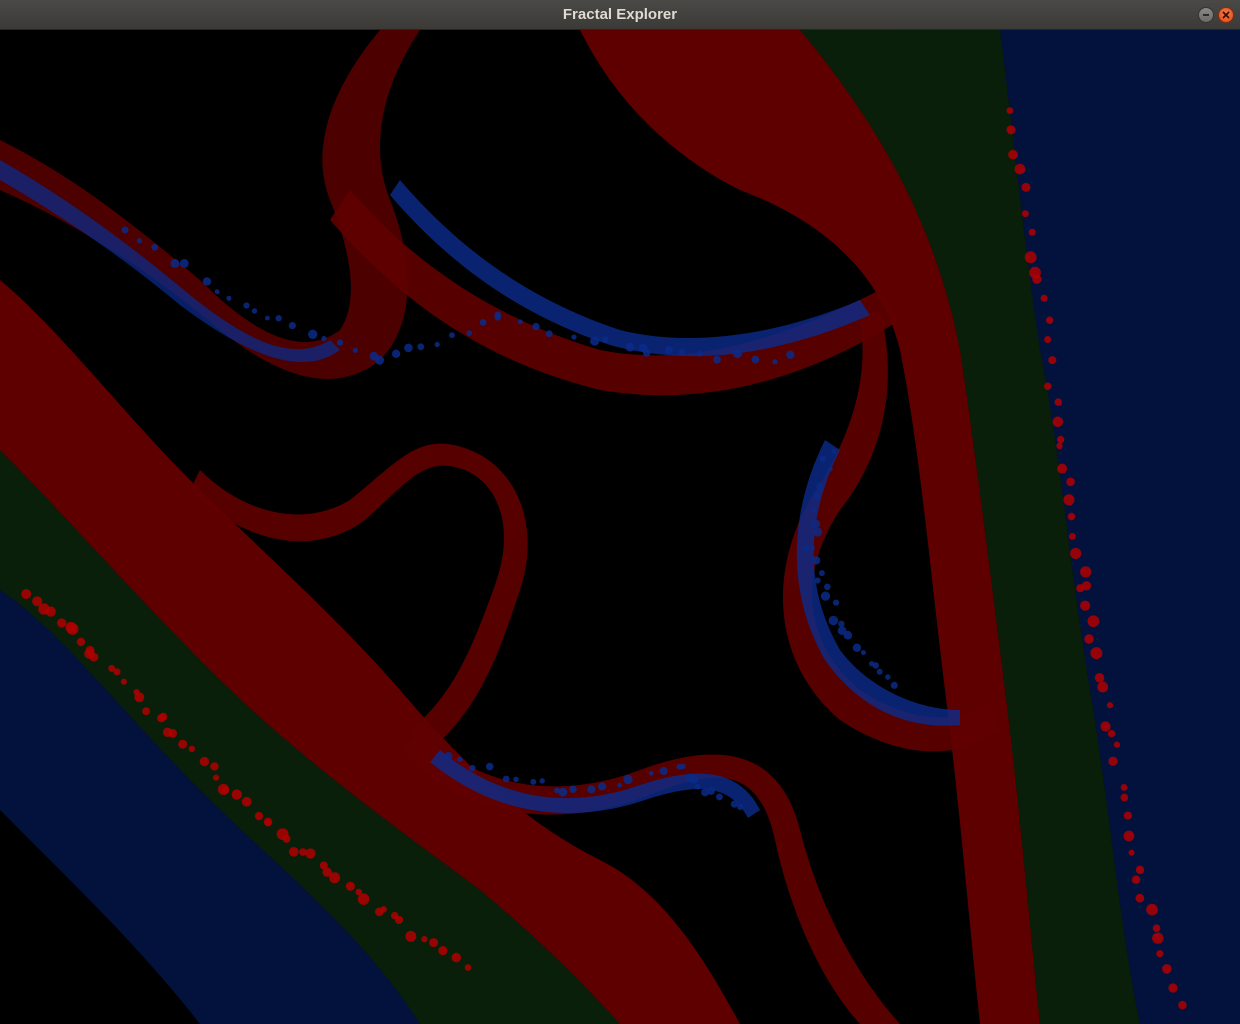  I want to click on title-bar: Fractal Explorer, so click(620, 15).